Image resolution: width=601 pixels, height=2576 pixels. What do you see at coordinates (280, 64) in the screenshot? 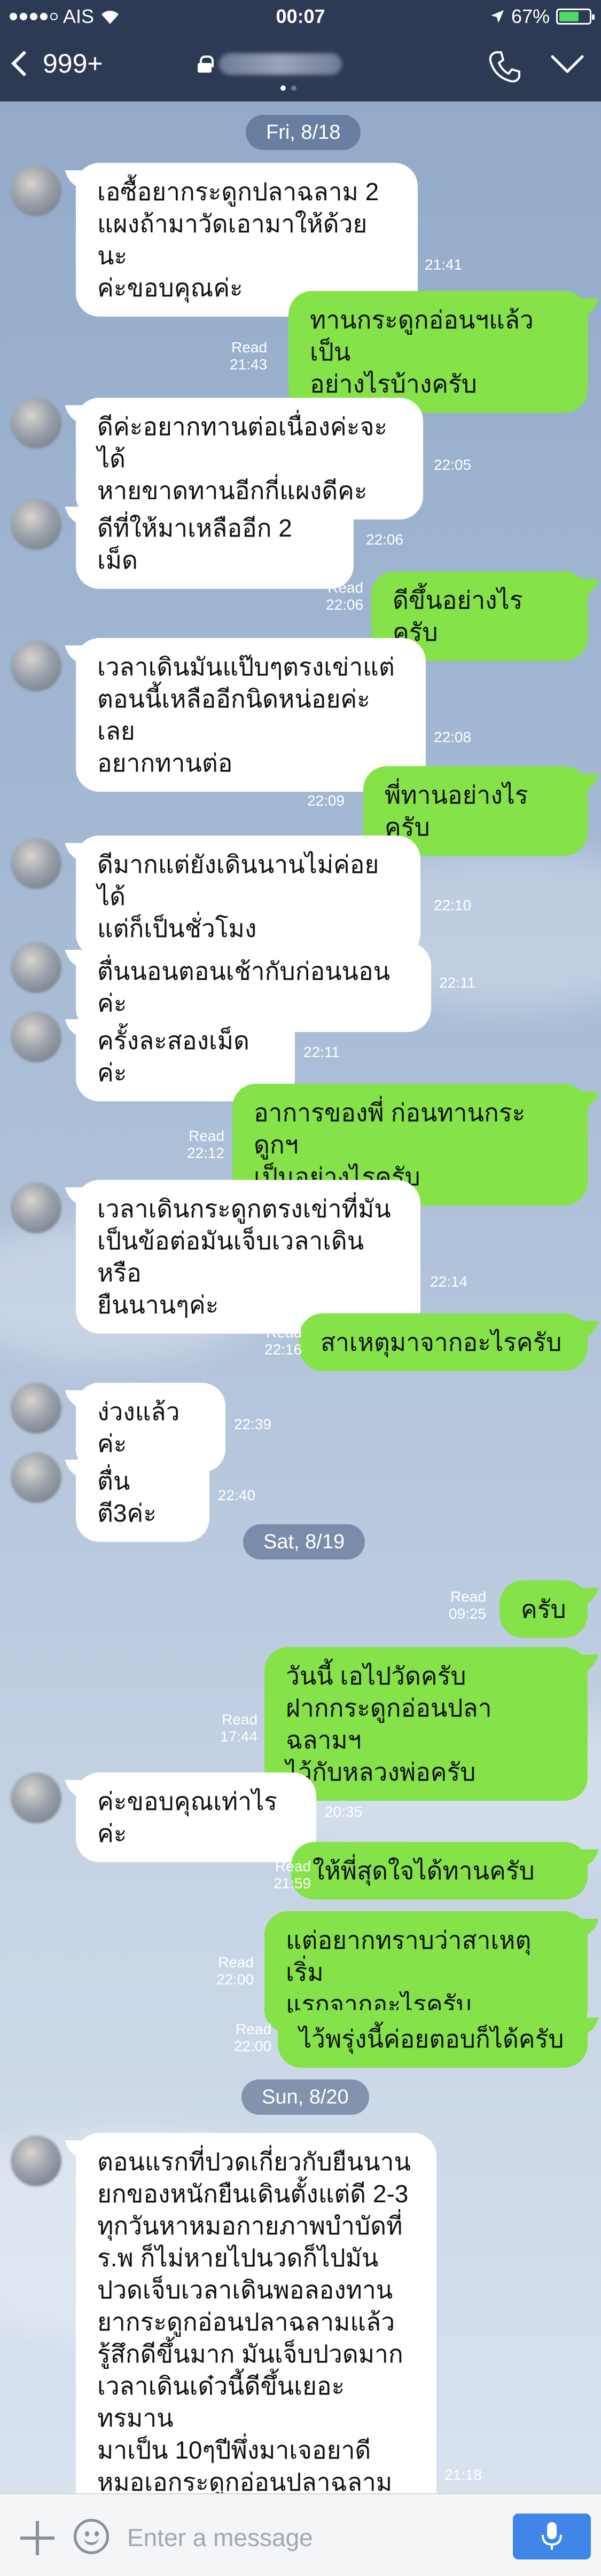
I see `contact-name-blurred` at bounding box center [280, 64].